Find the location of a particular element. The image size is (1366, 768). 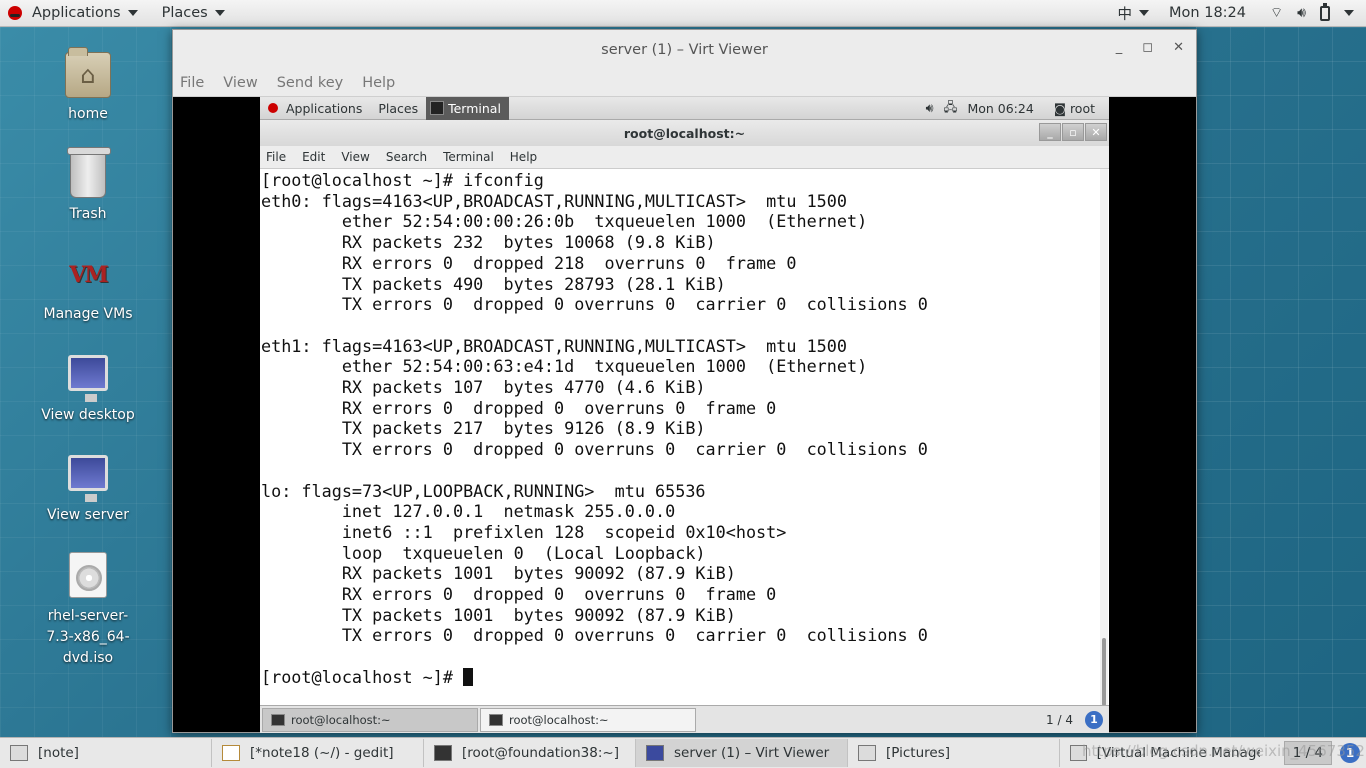

chevron-down-icon is located at coordinates (132, 13).